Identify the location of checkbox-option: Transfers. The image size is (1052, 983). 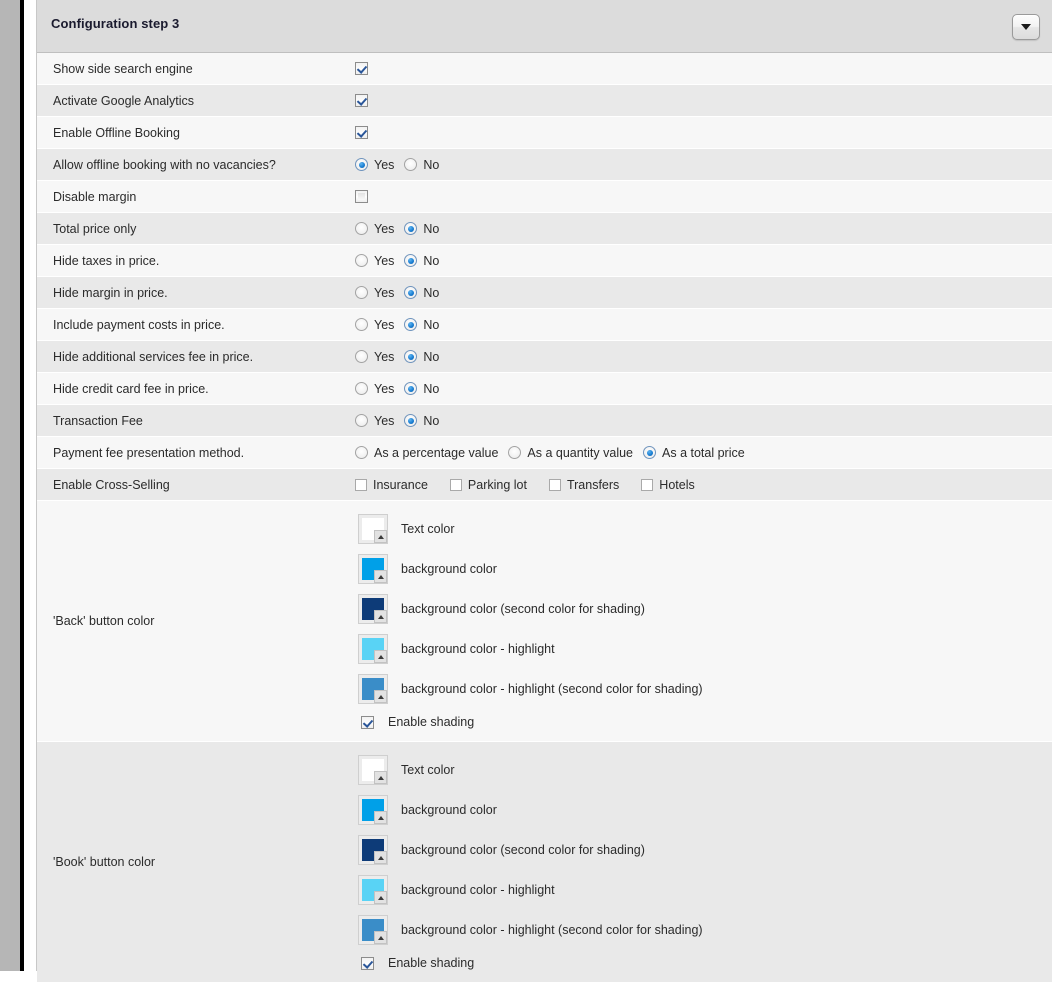
(583, 485).